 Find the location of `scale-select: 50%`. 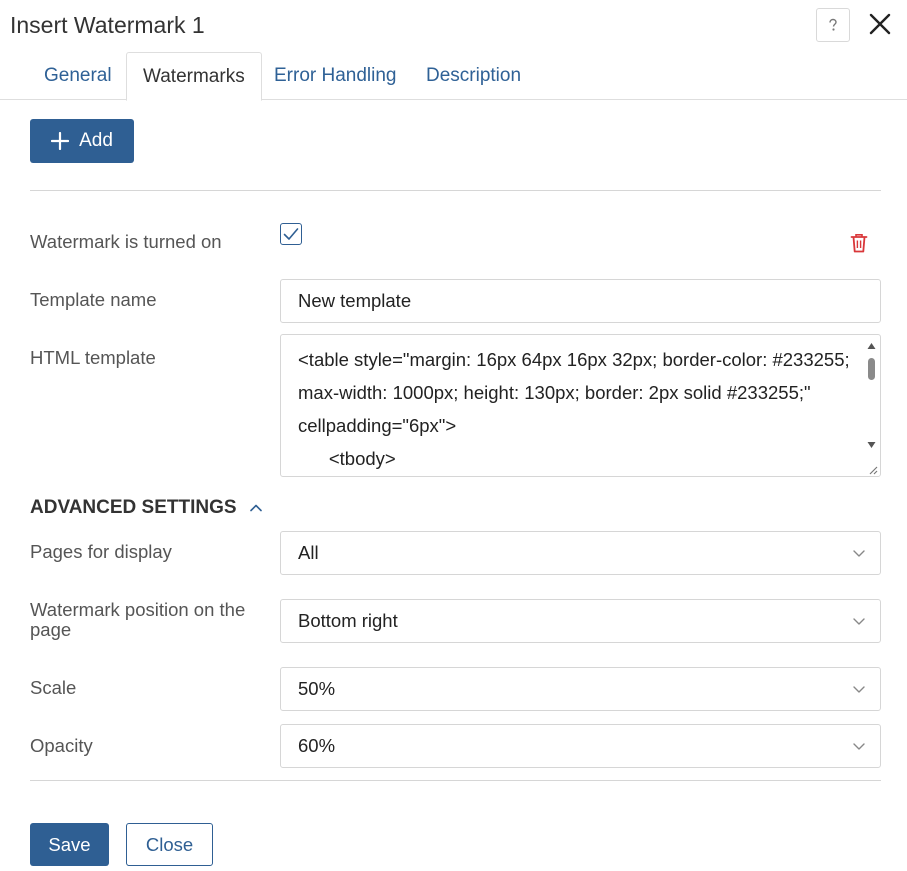

scale-select: 50% is located at coordinates (580, 689).